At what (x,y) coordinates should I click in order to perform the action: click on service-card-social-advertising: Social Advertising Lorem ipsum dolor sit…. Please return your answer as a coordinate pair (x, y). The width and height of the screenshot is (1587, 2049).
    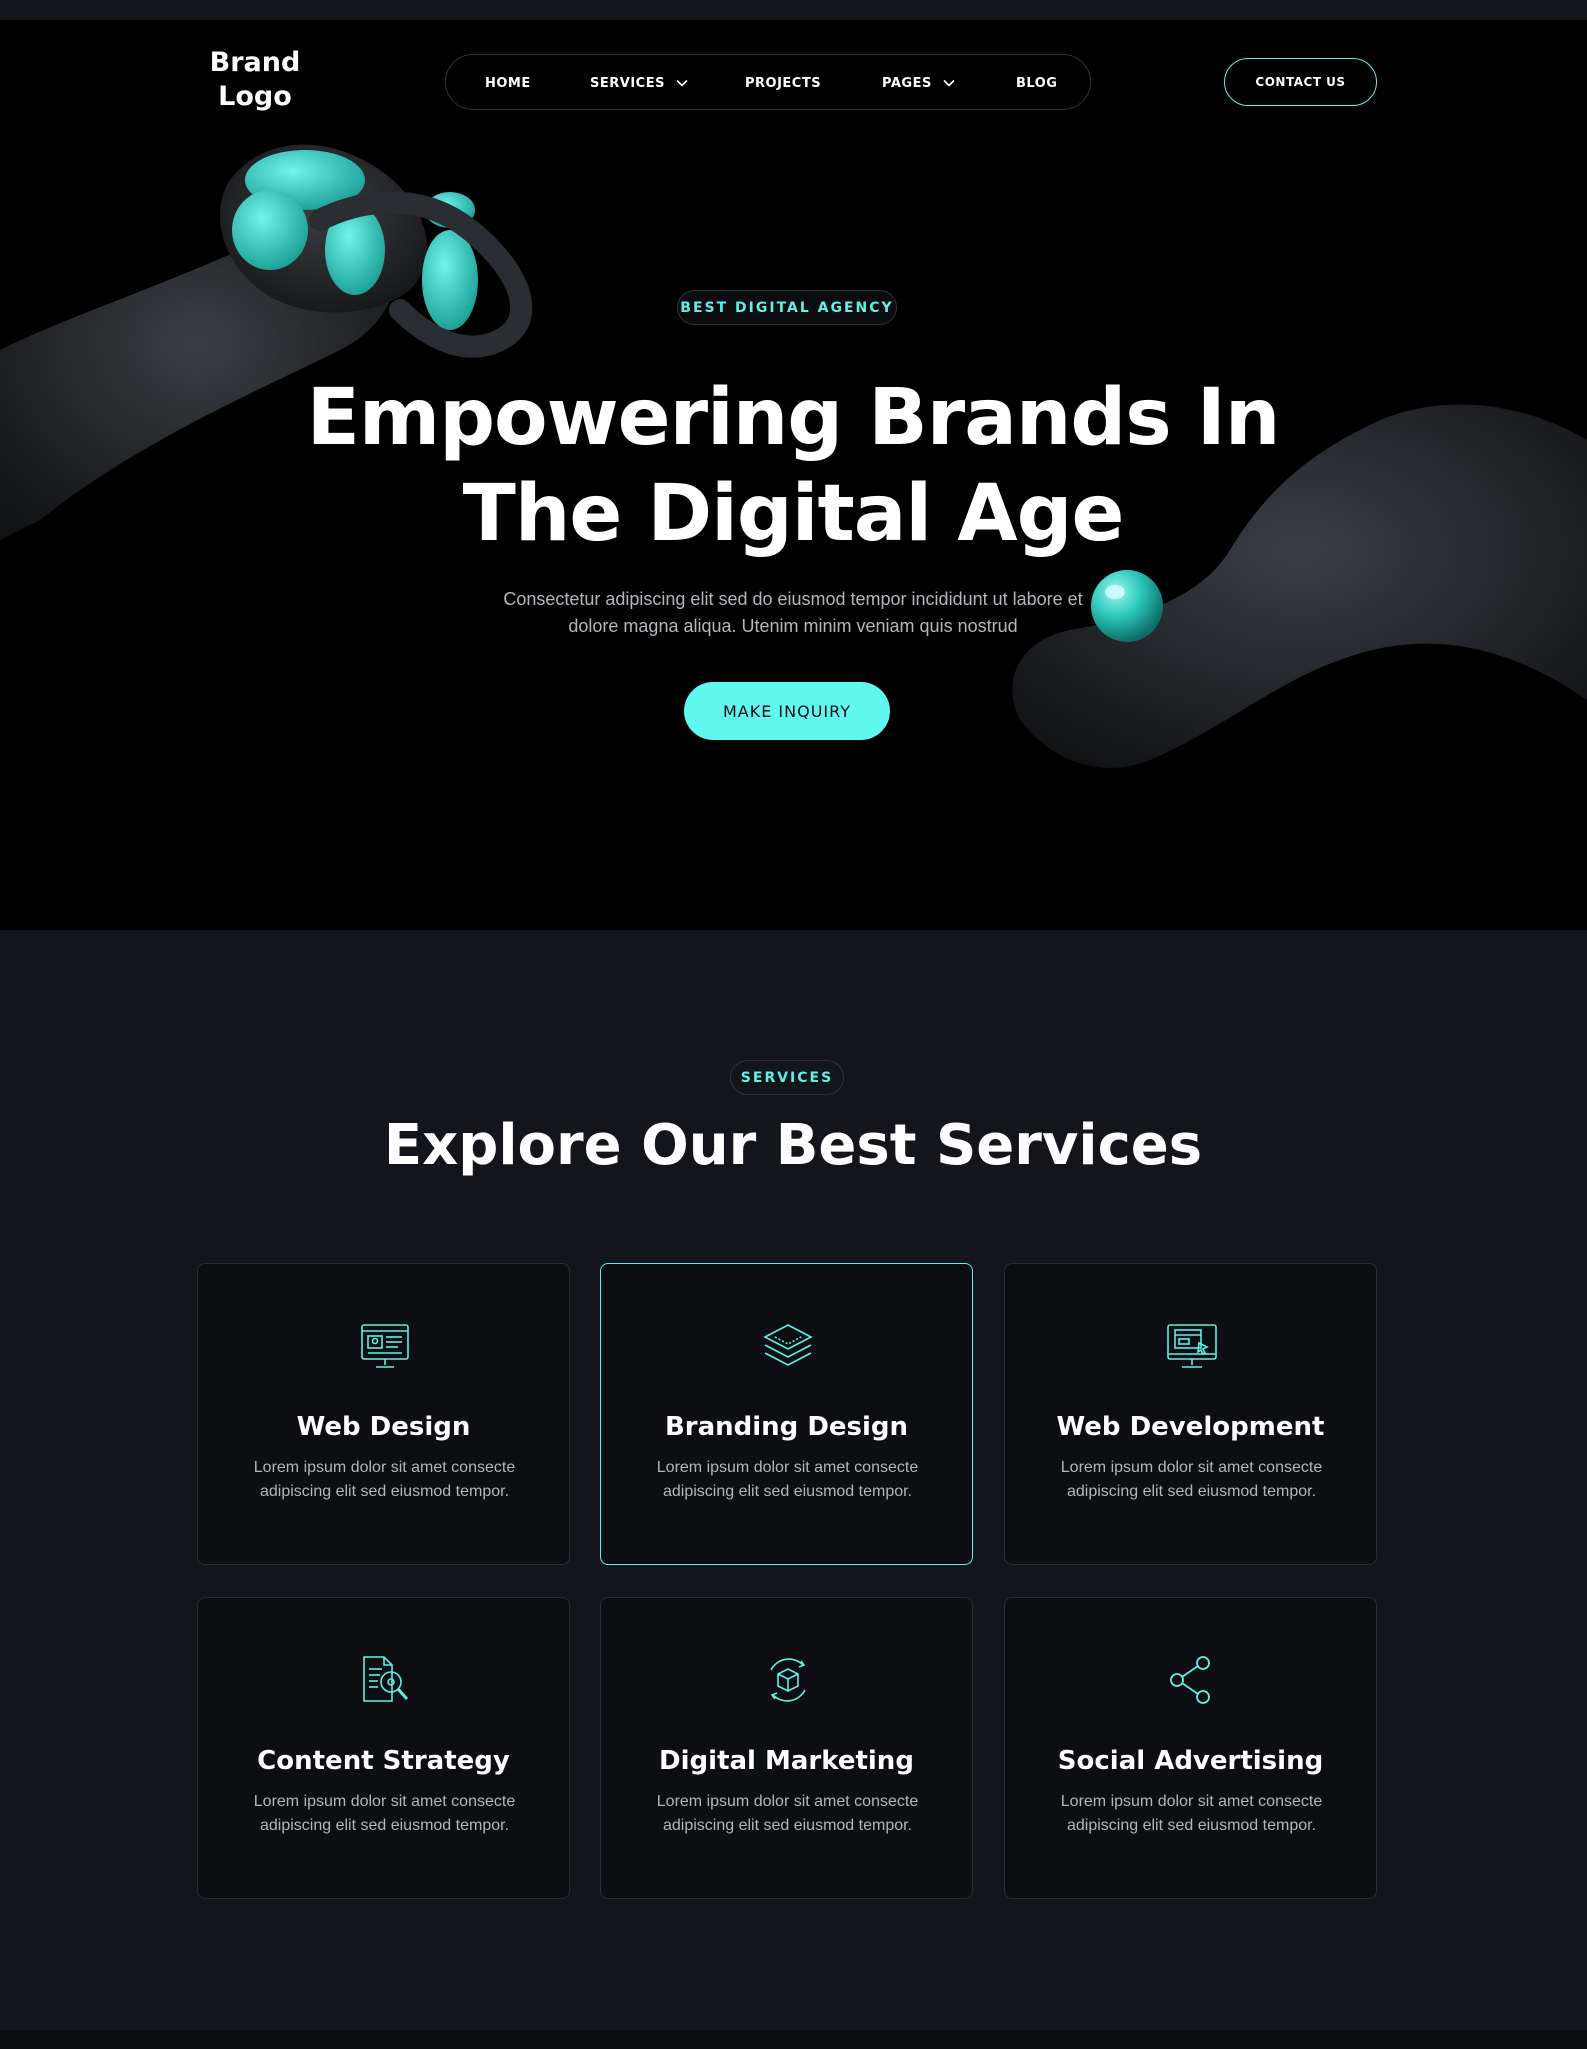
    Looking at the image, I should click on (1190, 1748).